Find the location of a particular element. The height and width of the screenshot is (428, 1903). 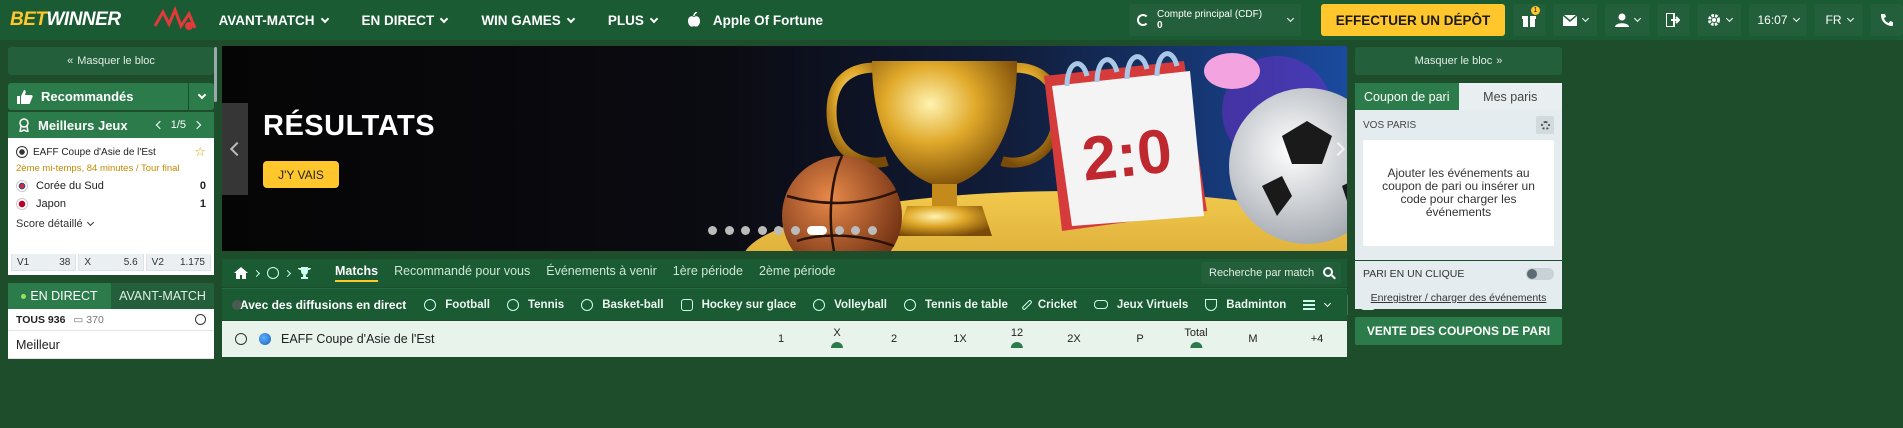

promo-icon is located at coordinates (175, 20).